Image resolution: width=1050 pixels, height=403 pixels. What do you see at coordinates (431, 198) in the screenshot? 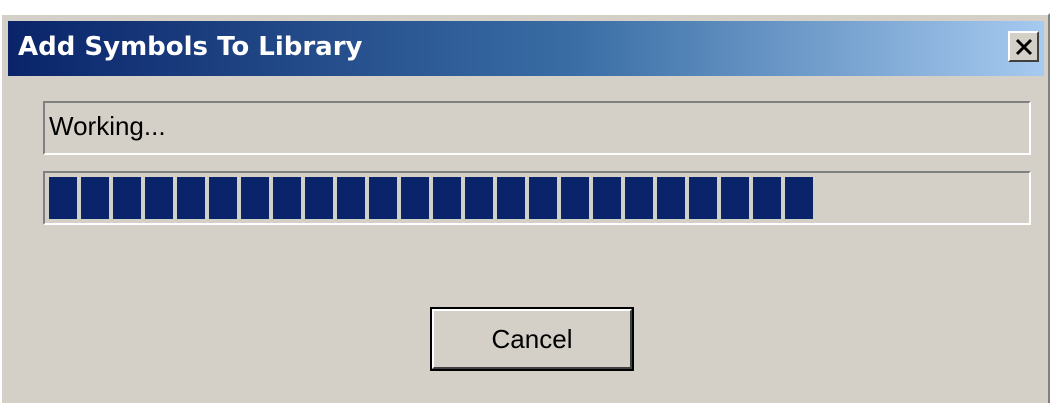
I see `progress-bar-fill` at bounding box center [431, 198].